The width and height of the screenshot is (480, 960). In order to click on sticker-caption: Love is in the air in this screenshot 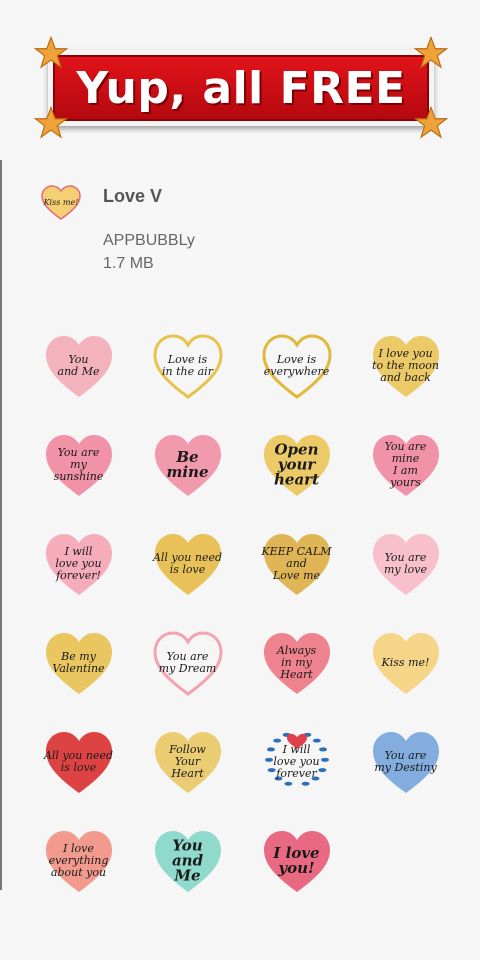, I will do `click(187, 365)`.